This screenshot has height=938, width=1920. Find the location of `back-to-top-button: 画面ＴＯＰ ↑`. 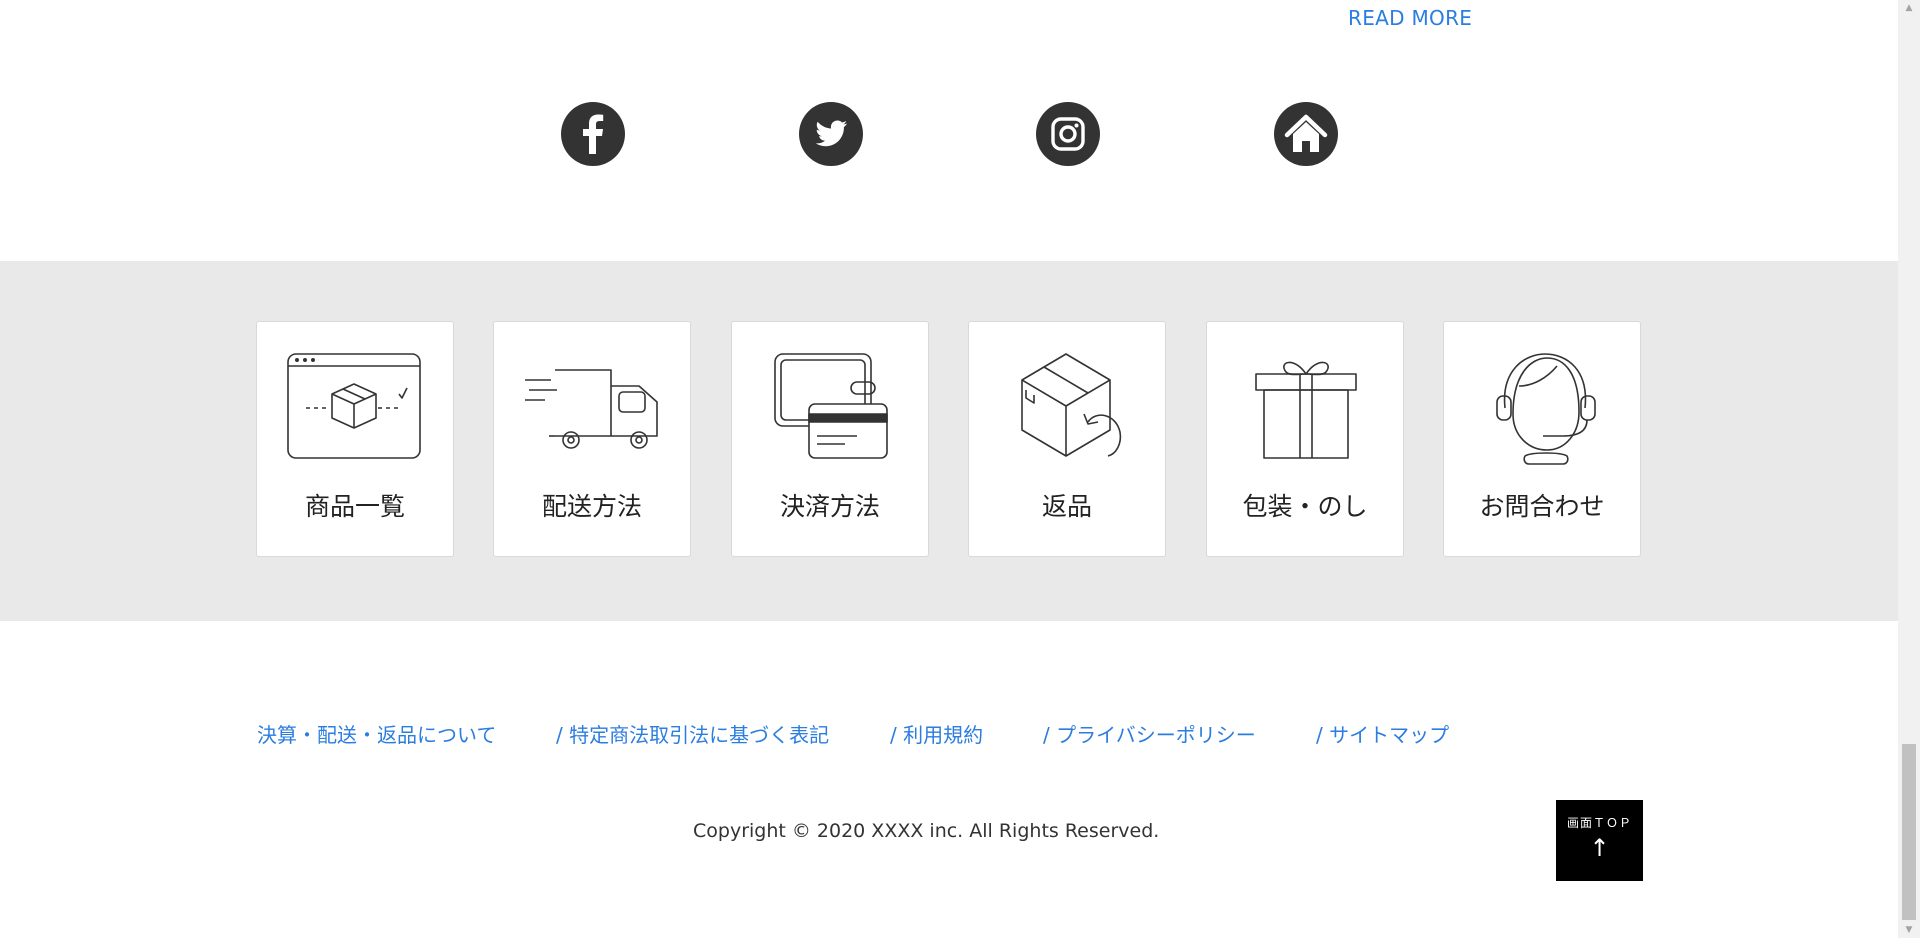

back-to-top-button: 画面ＴＯＰ ↑ is located at coordinates (1599, 840).